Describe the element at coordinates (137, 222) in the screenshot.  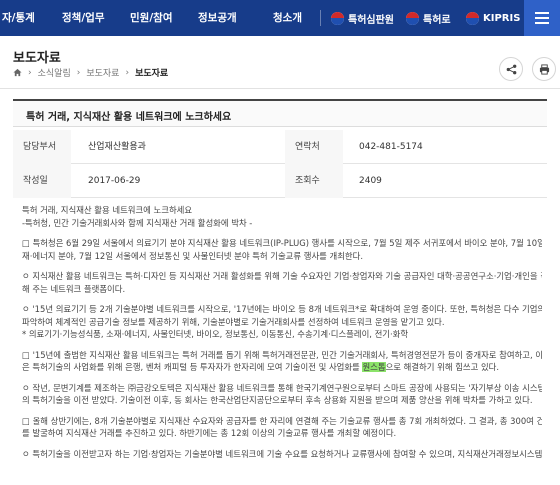
I see `article-line: -특허청, 민간 기술거래회사와 함께 지식재산 거래 활성화에 박차 -` at that location.